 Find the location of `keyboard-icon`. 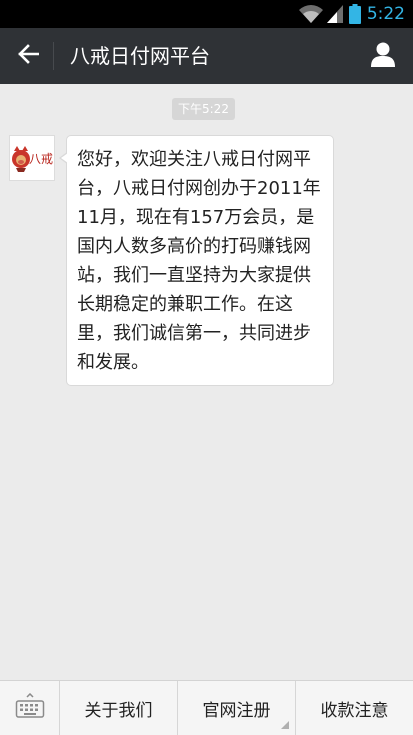

keyboard-icon is located at coordinates (30, 707).